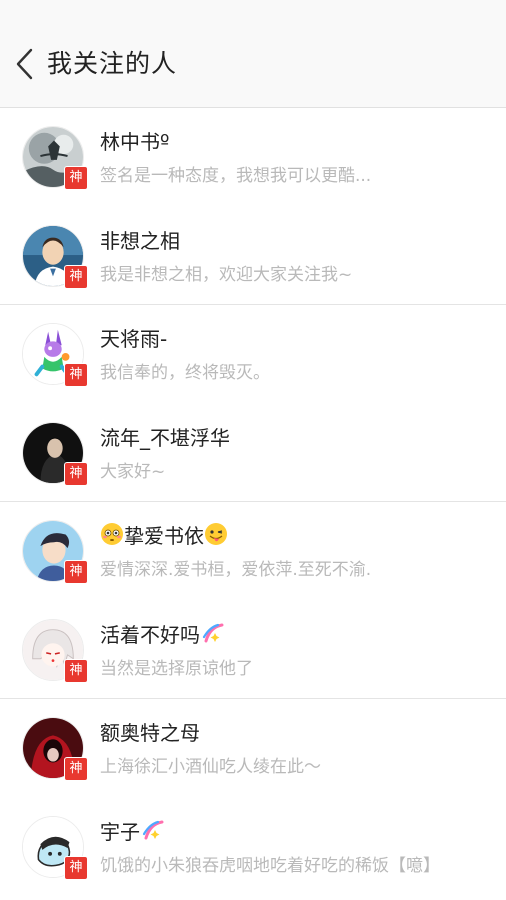  Describe the element at coordinates (135, 142) in the screenshot. I see `user-name: 林中书º` at that location.